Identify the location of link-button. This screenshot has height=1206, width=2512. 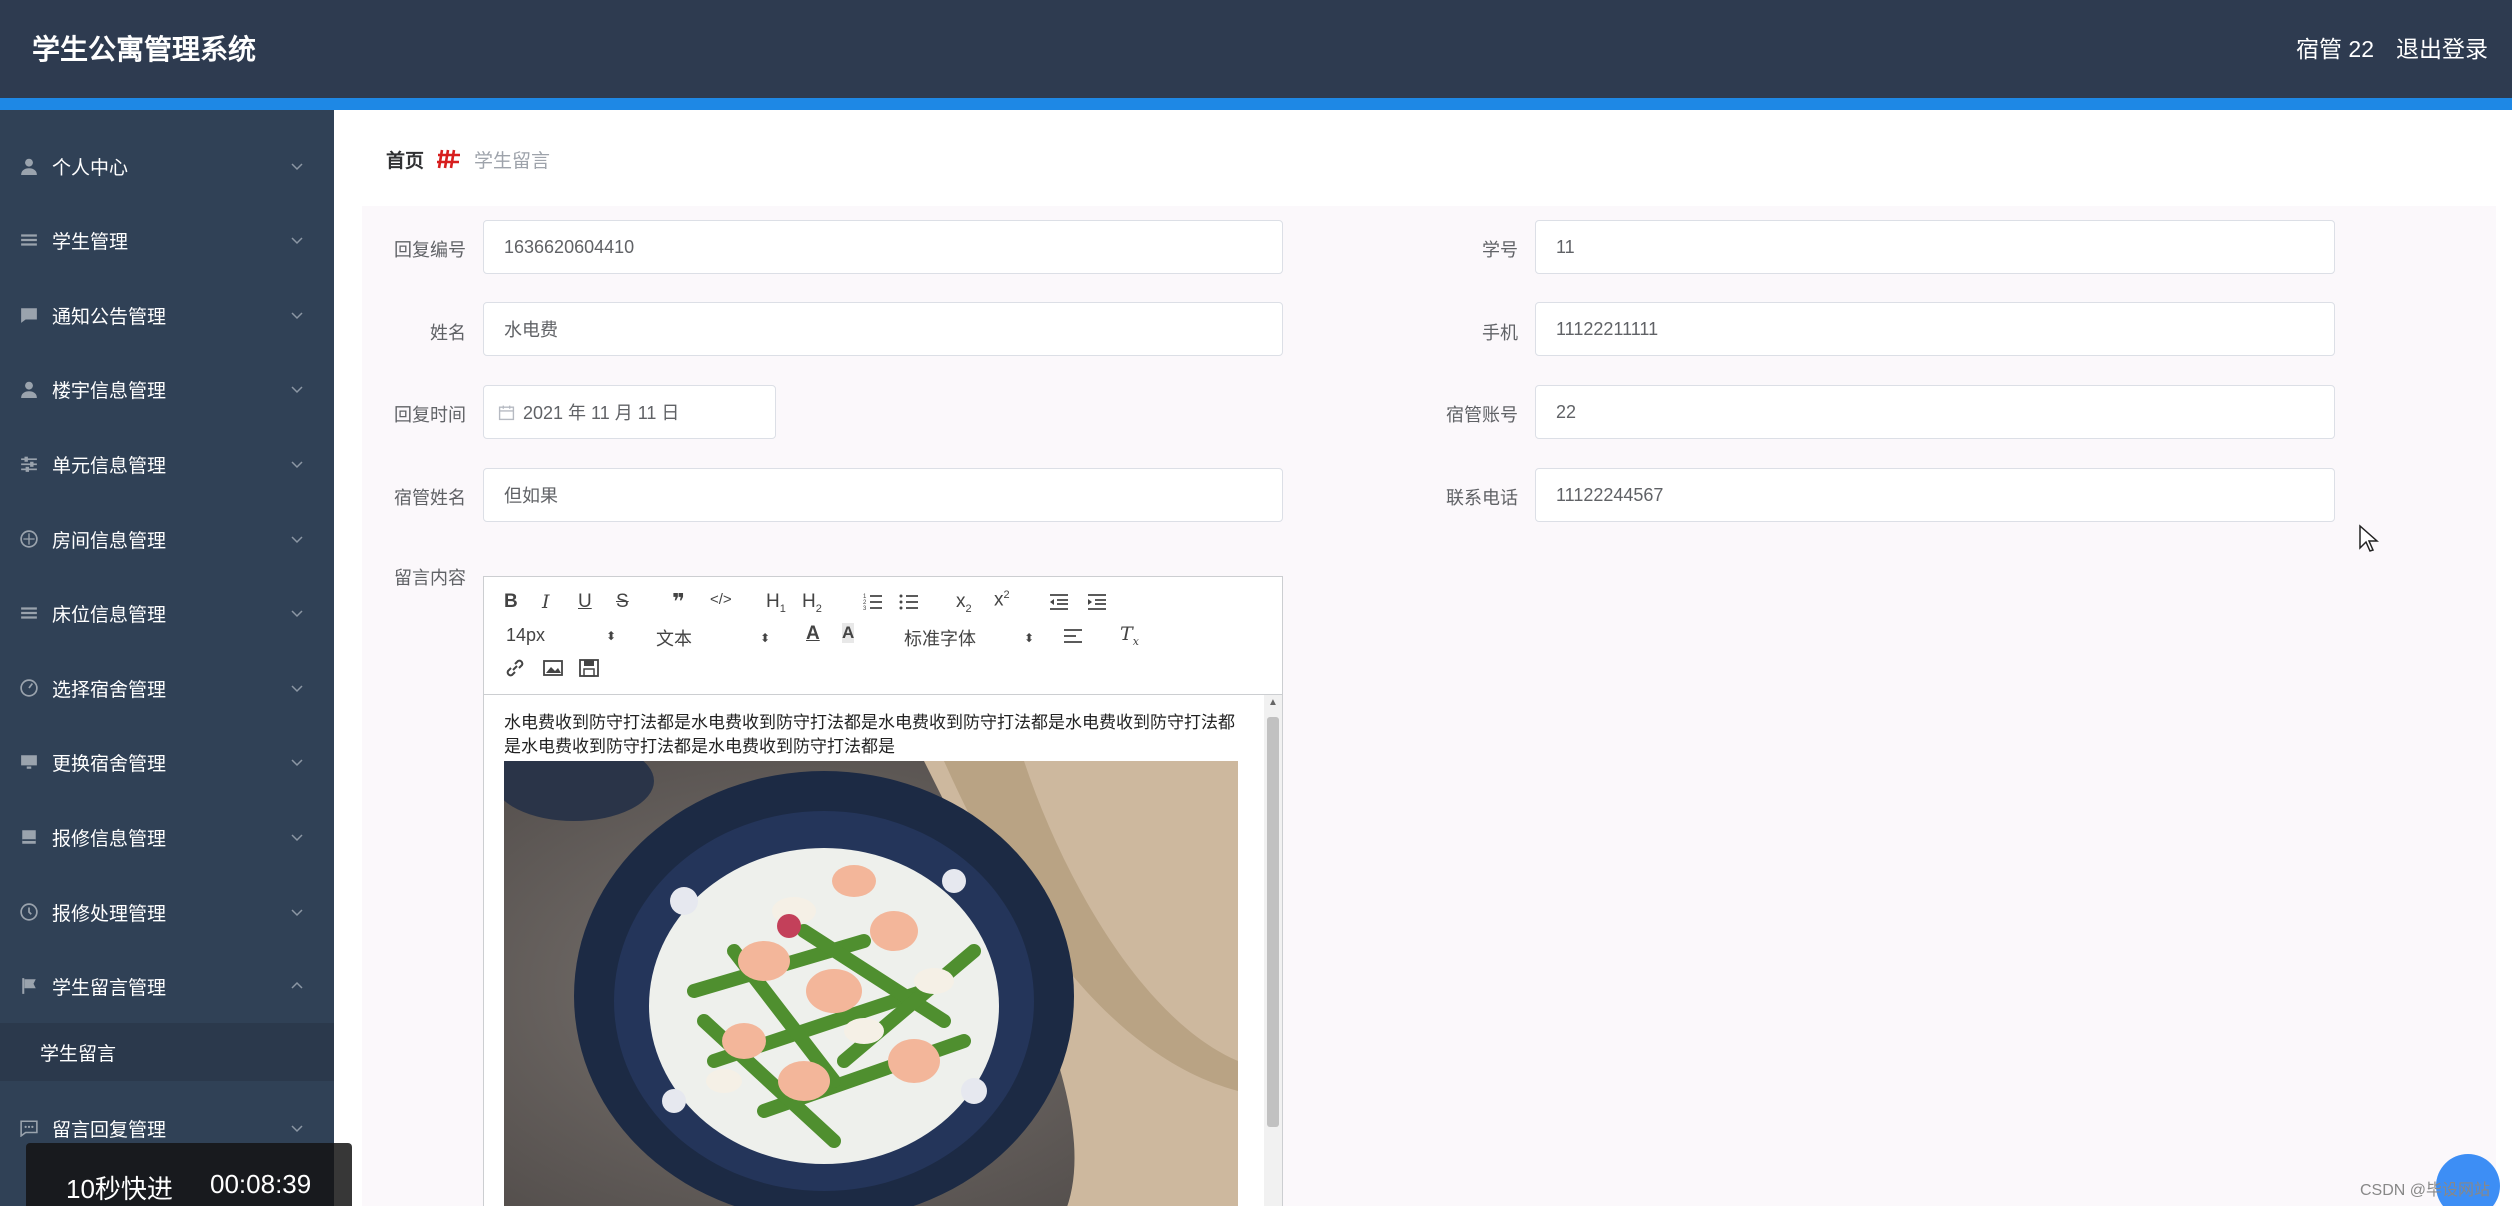
(515, 671).